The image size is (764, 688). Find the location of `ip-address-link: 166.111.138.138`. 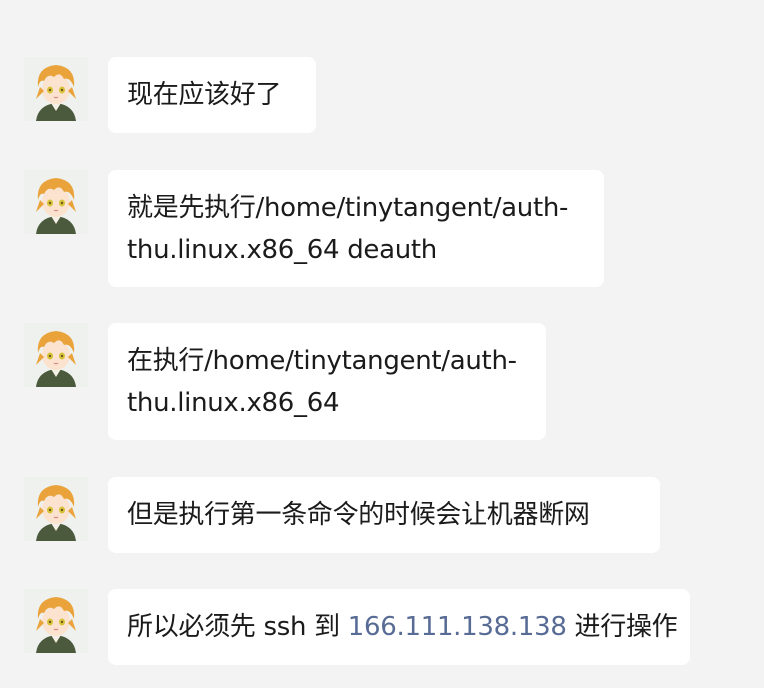

ip-address-link: 166.111.138.138 is located at coordinates (457, 627).